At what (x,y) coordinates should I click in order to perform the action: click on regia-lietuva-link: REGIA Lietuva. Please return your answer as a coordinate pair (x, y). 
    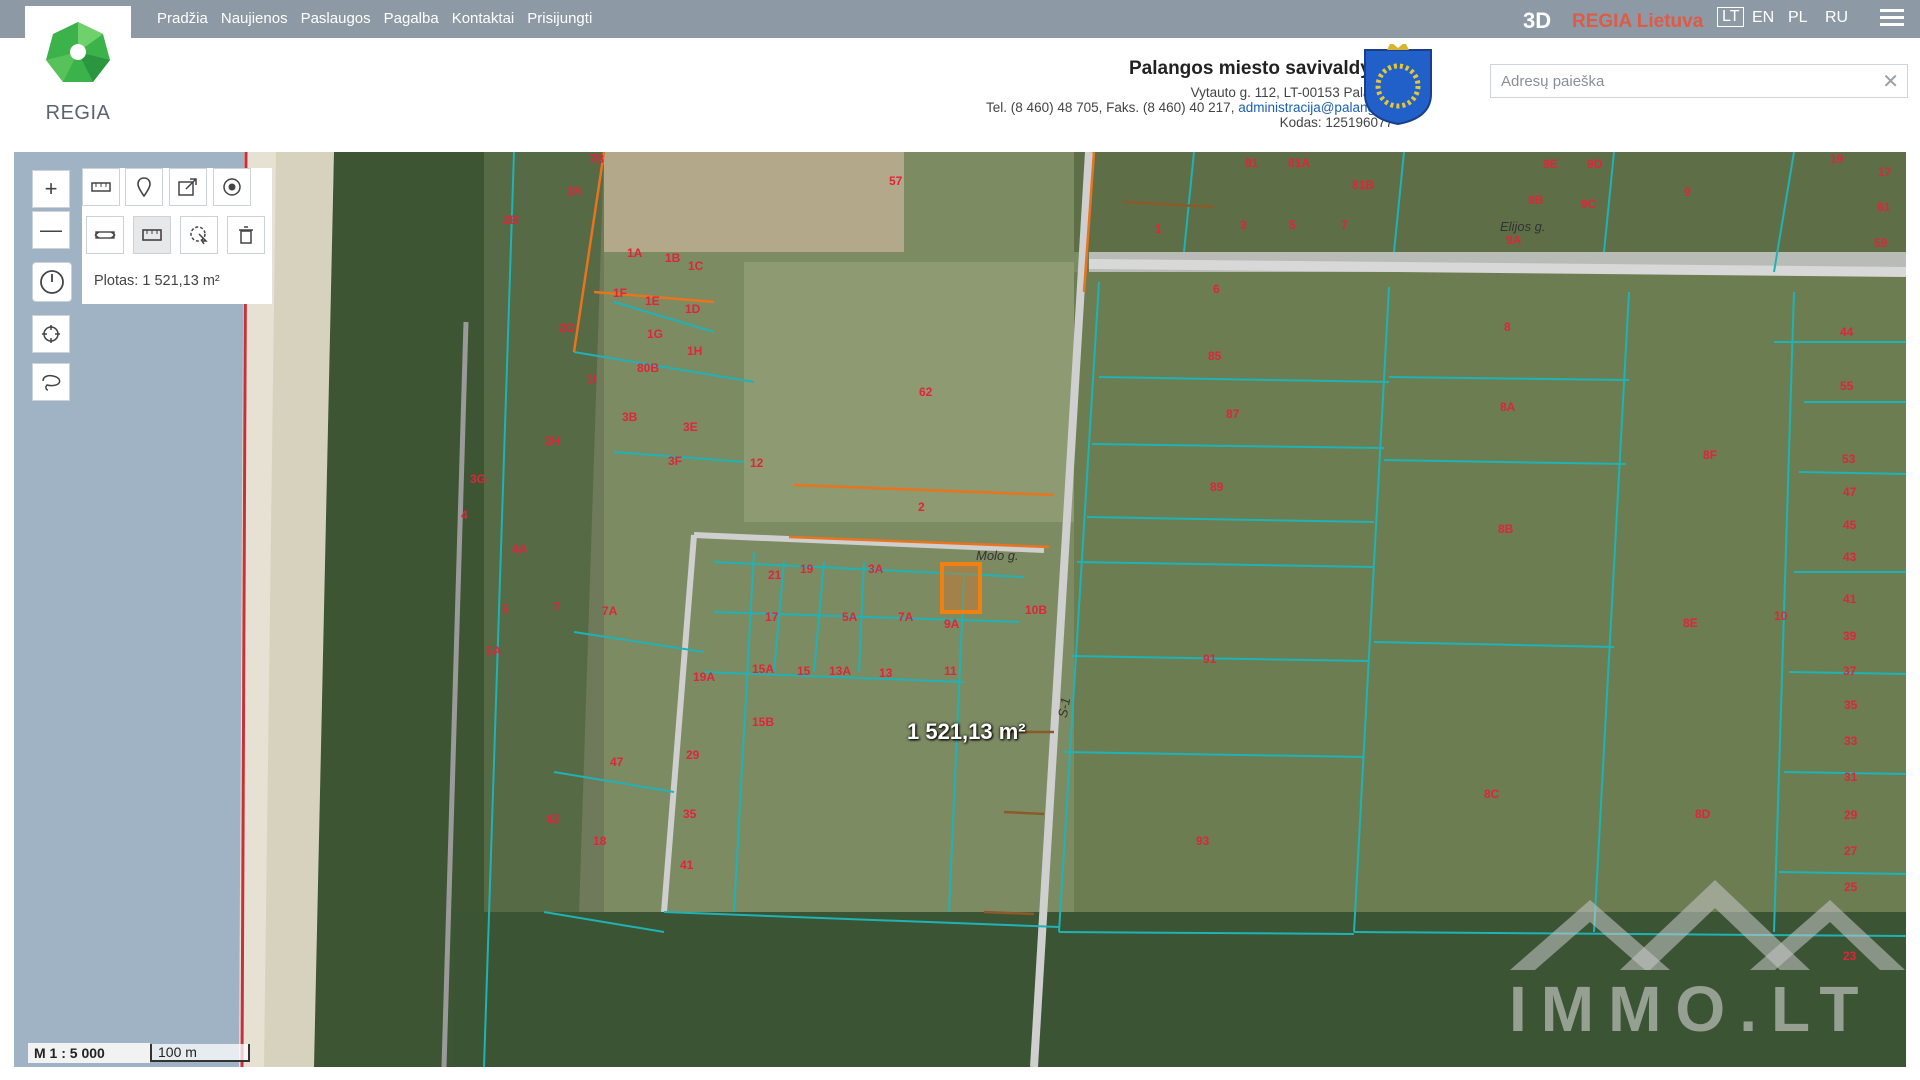
    Looking at the image, I should click on (1637, 22).